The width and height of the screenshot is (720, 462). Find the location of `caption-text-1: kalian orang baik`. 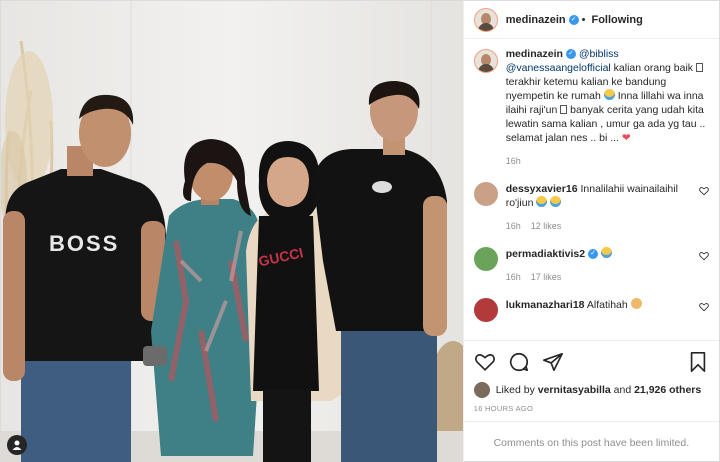

caption-text-1: kalian orang baik is located at coordinates (652, 68).